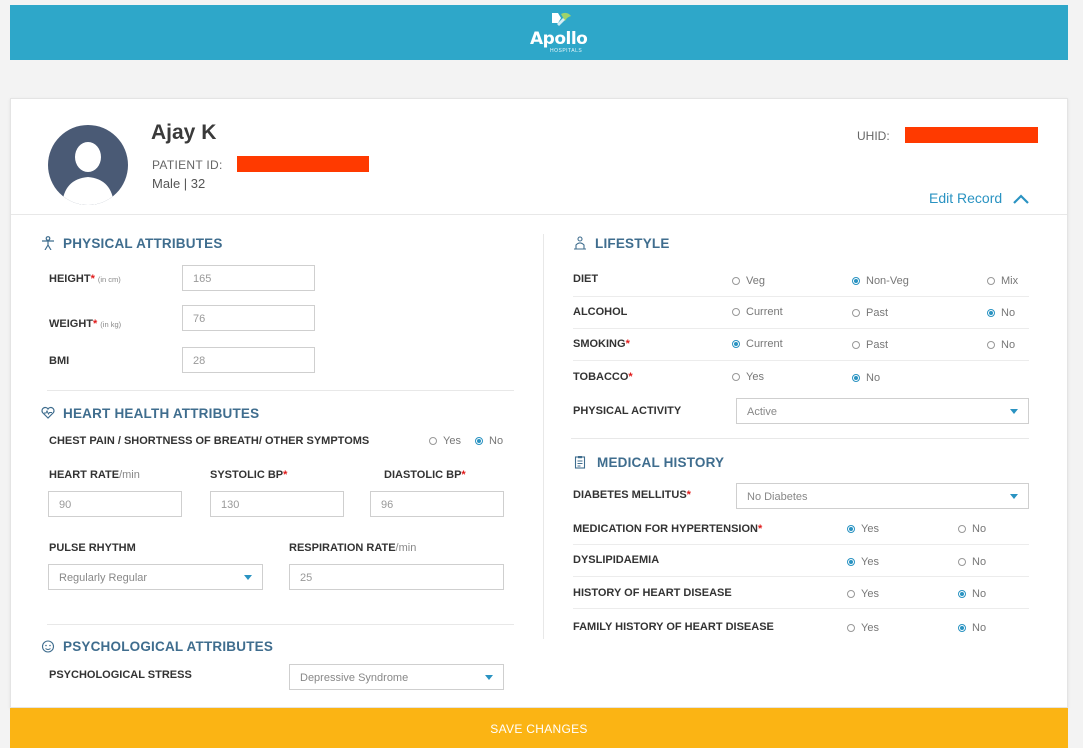 The image size is (1083, 748). I want to click on alcohol-no: No, so click(1001, 313).